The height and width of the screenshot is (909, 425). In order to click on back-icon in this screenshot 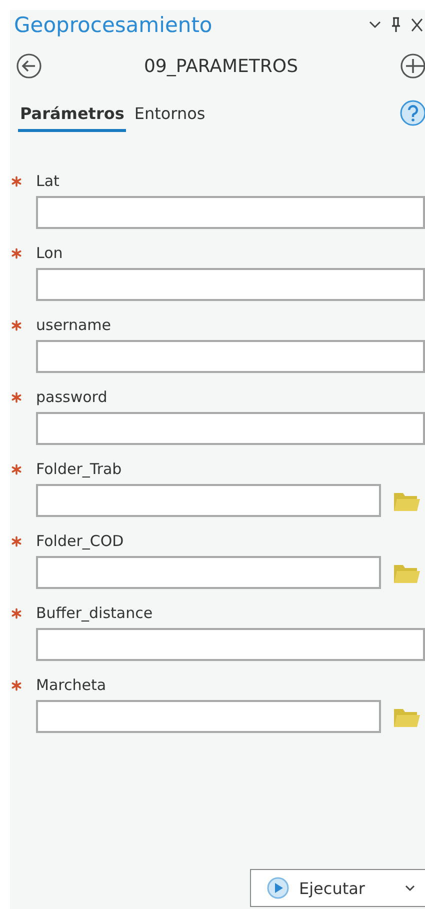, I will do `click(29, 66)`.